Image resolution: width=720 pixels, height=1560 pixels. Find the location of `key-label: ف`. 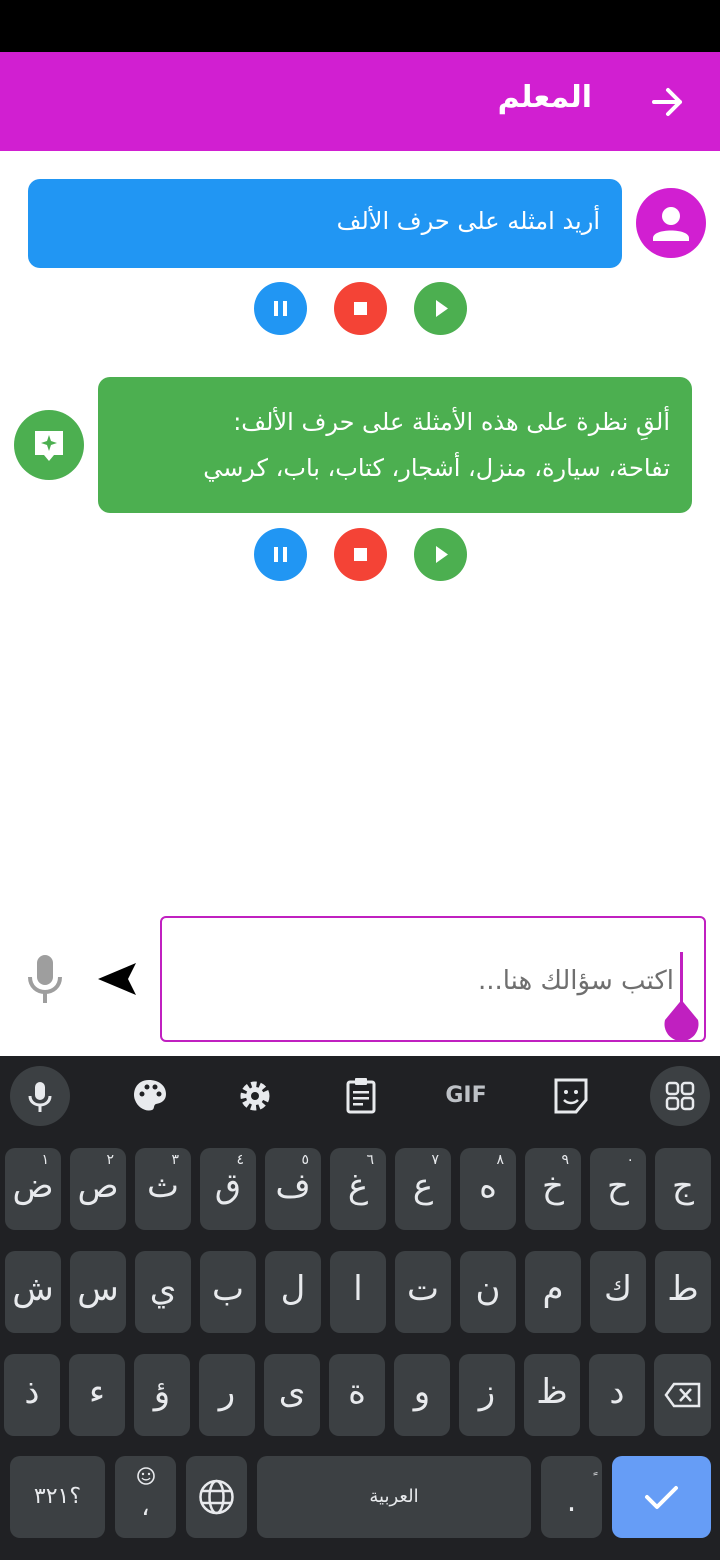

key-label: ف is located at coordinates (293, 1186).